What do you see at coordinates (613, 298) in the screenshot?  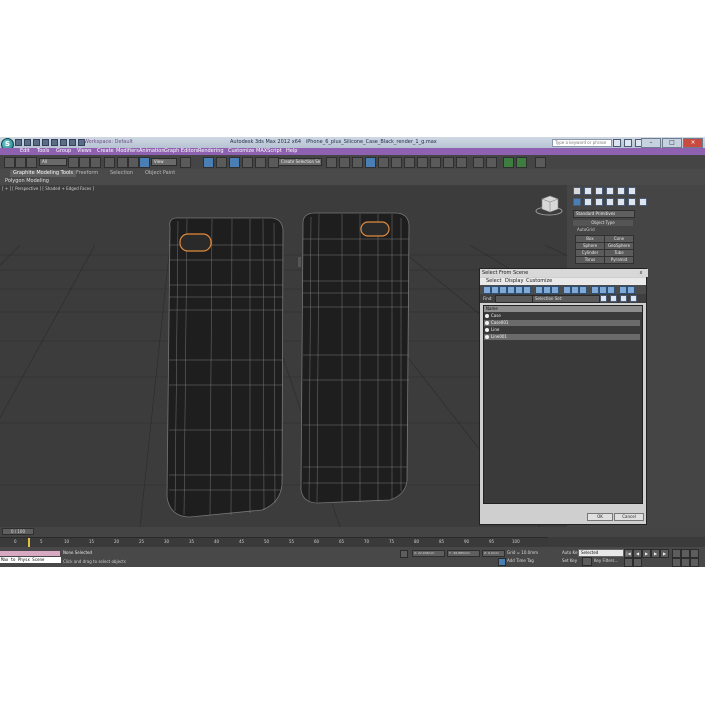 I see `remove-set-icon` at bounding box center [613, 298].